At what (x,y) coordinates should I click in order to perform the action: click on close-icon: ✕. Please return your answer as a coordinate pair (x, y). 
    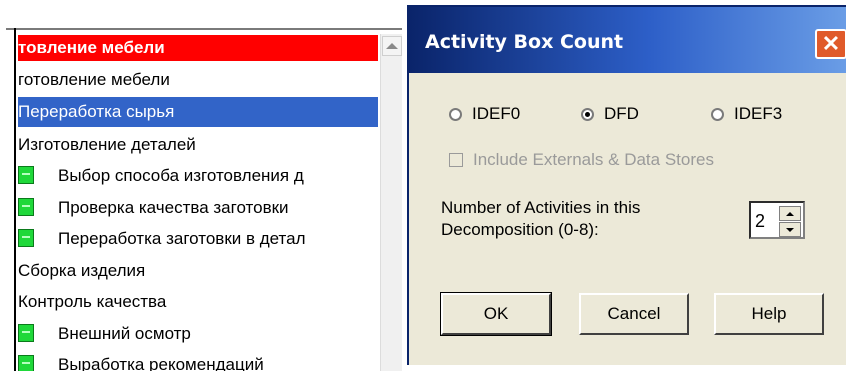
    Looking at the image, I should click on (831, 43).